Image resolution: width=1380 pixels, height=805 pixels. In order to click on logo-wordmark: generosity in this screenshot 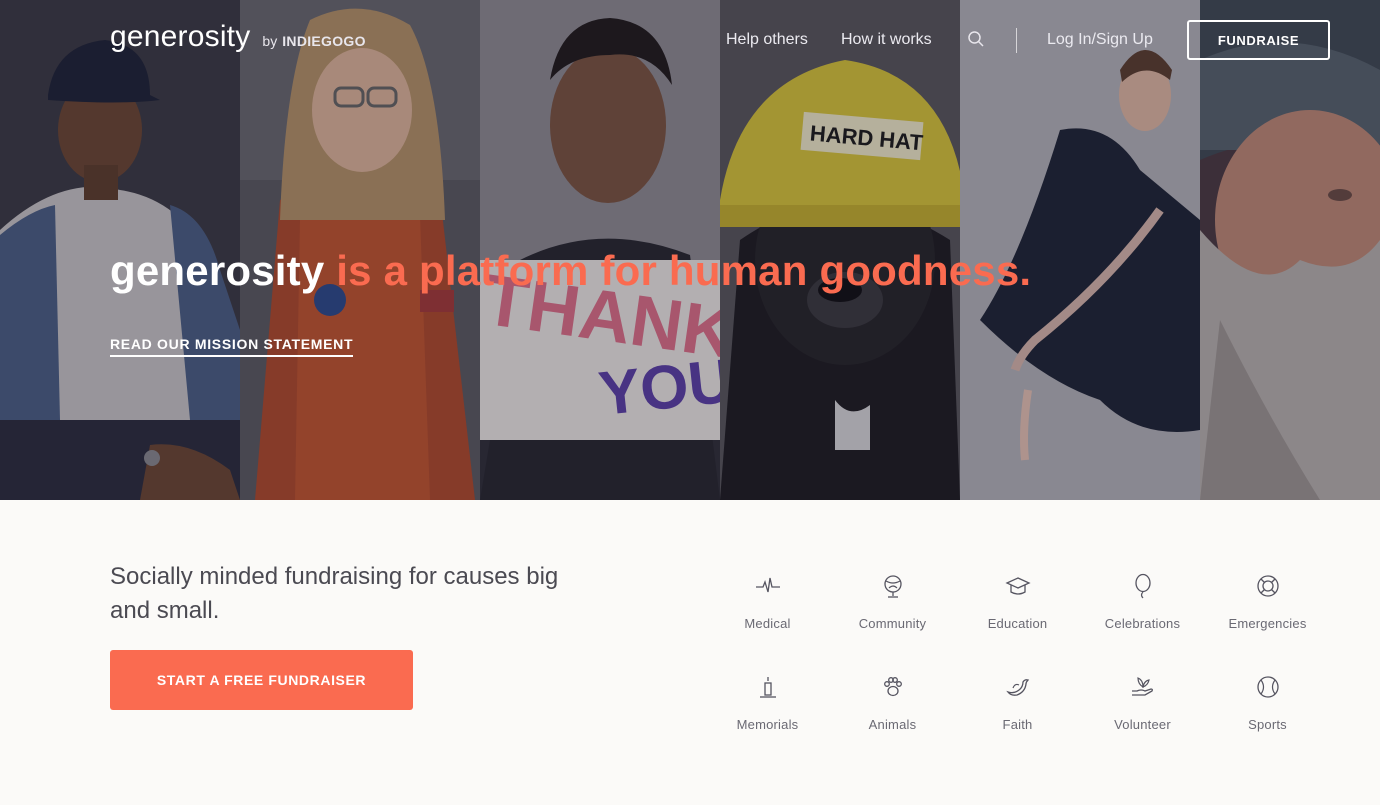, I will do `click(180, 36)`.